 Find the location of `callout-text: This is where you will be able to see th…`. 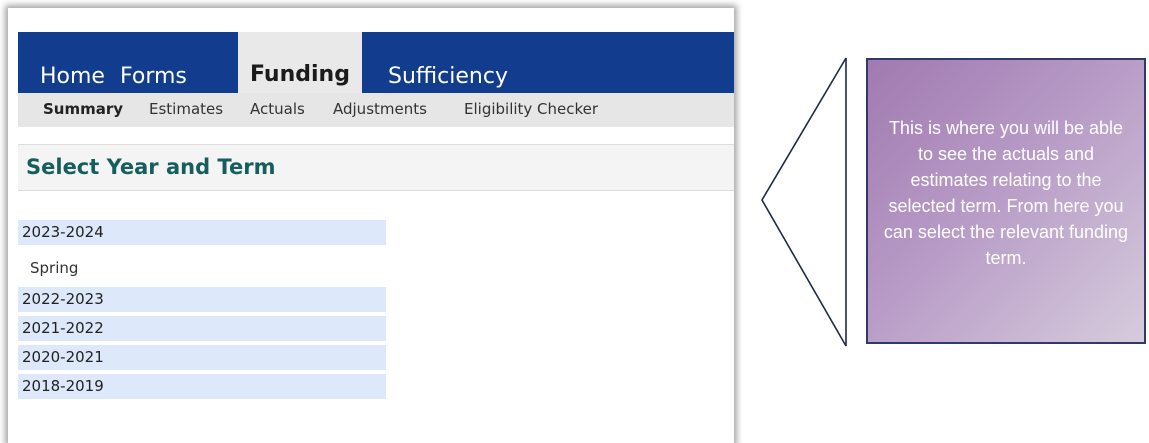

callout-text: This is where you will be able to see th… is located at coordinates (1006, 193).